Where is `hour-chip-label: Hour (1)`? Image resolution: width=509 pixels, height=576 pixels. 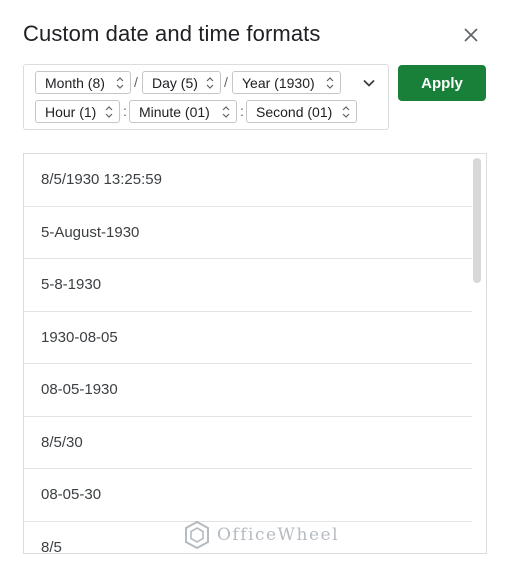 hour-chip-label: Hour (1) is located at coordinates (71, 111).